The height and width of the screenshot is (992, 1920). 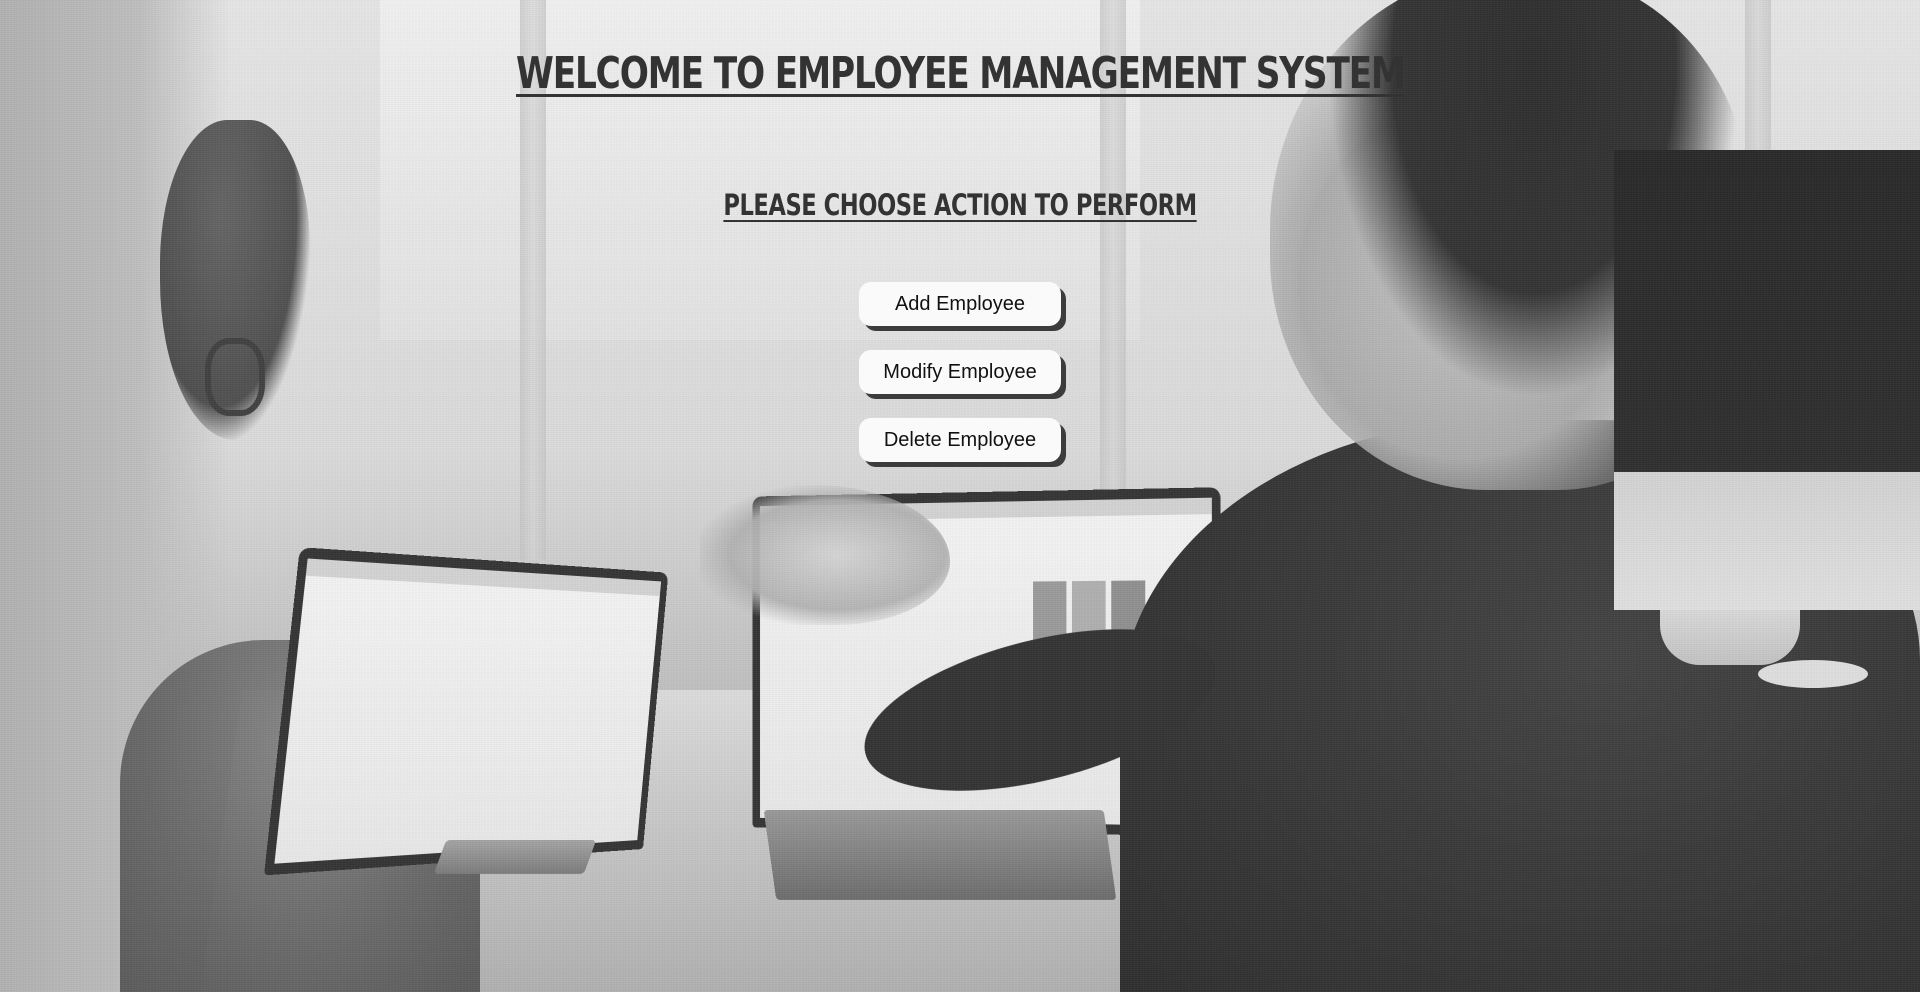 I want to click on modify-employee-button: Modify Employee, so click(x=960, y=372).